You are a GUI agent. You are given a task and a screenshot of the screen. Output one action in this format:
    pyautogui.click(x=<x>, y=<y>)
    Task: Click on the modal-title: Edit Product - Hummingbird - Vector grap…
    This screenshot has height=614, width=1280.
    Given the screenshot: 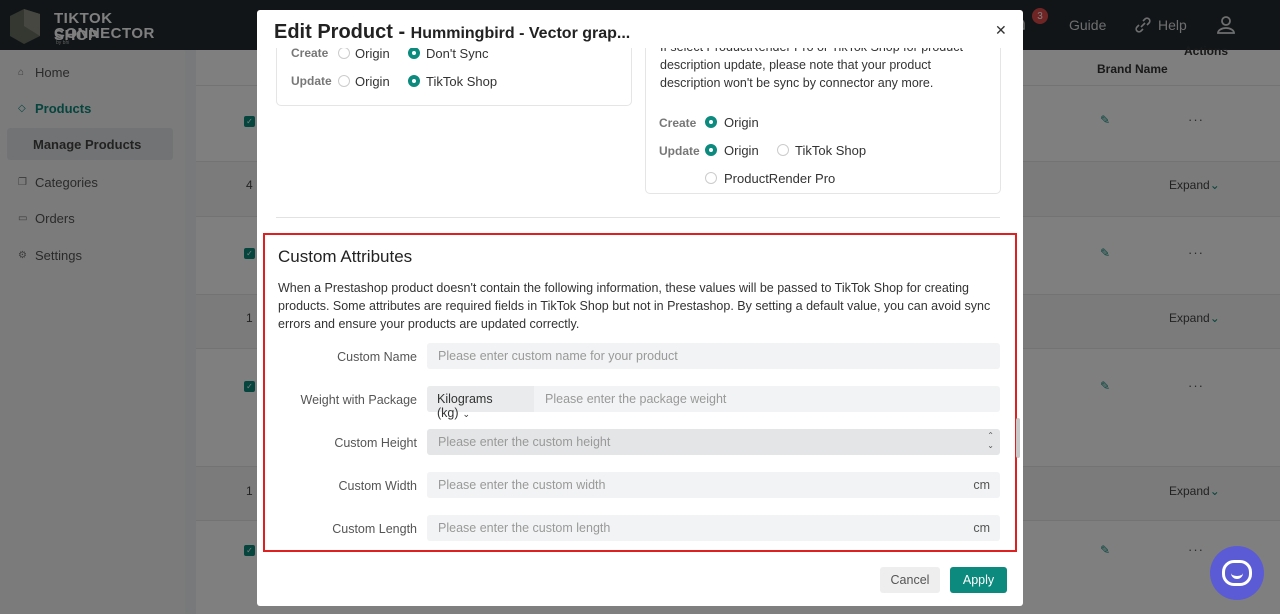 What is the action you would take?
    pyautogui.click(x=452, y=32)
    